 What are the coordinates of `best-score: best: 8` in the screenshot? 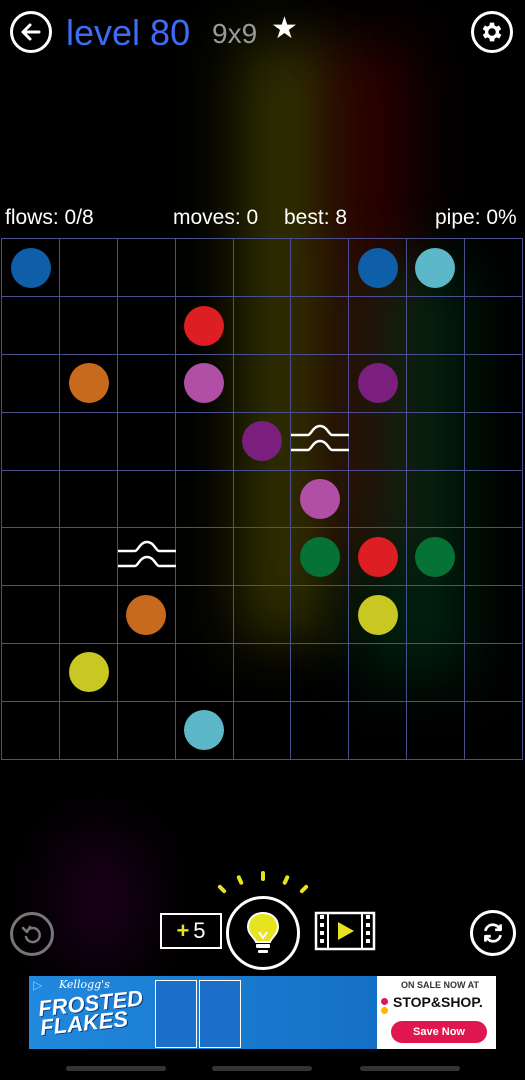 It's located at (316, 217).